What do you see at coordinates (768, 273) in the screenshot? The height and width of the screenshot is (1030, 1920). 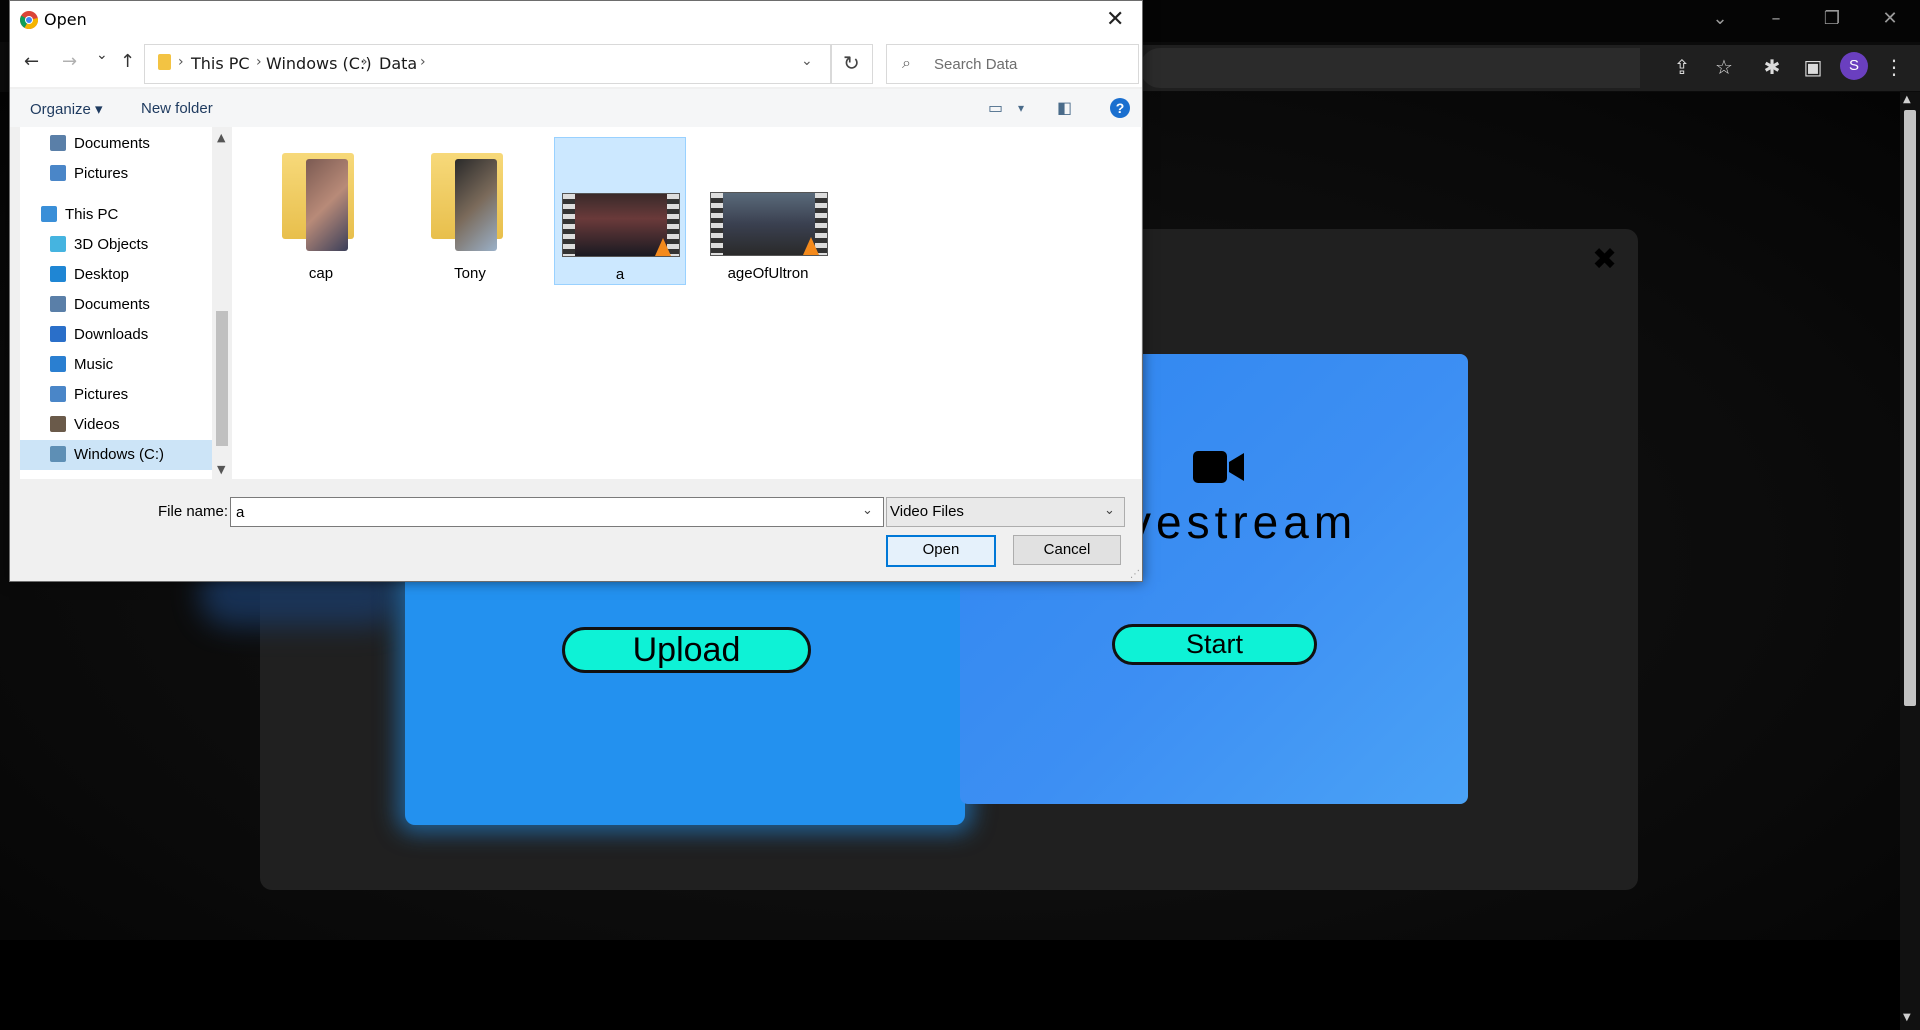 I see `file-name: ageOfUltron` at bounding box center [768, 273].